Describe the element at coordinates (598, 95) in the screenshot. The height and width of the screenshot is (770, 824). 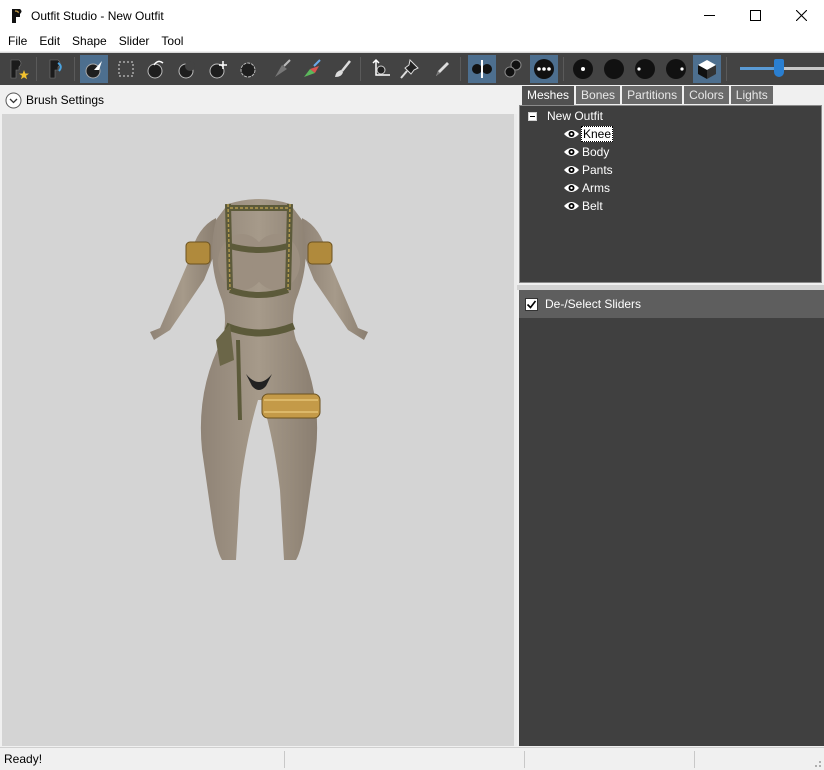
I see `tab-bones: Bones` at that location.